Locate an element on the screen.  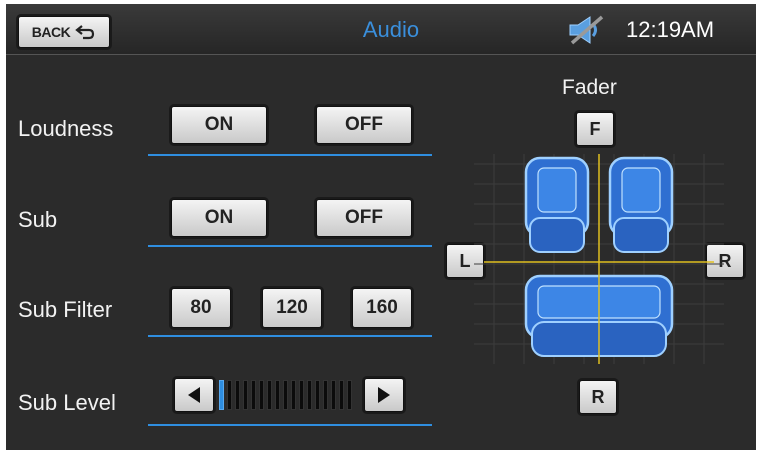
front-right-seat is located at coordinates (641, 204).